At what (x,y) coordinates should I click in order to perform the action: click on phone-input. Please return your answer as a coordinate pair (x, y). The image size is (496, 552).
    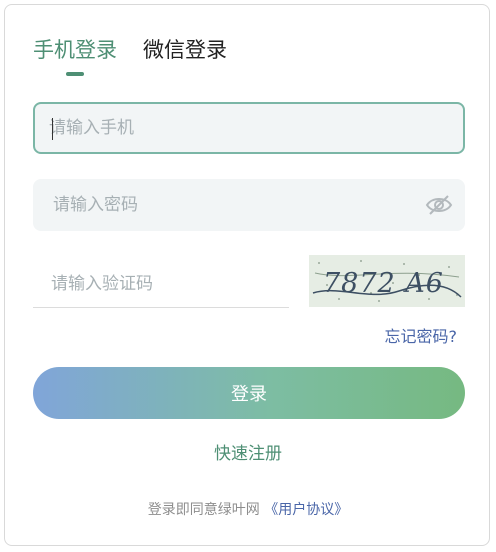
    Looking at the image, I should click on (249, 128).